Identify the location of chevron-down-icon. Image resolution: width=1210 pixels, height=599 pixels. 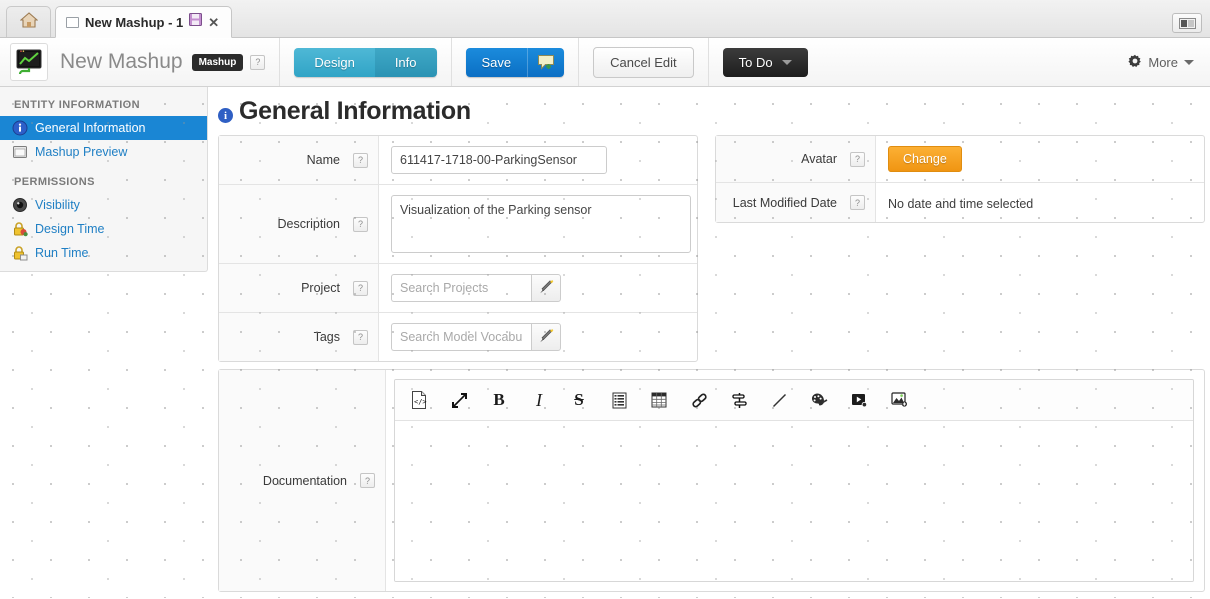
(786, 62).